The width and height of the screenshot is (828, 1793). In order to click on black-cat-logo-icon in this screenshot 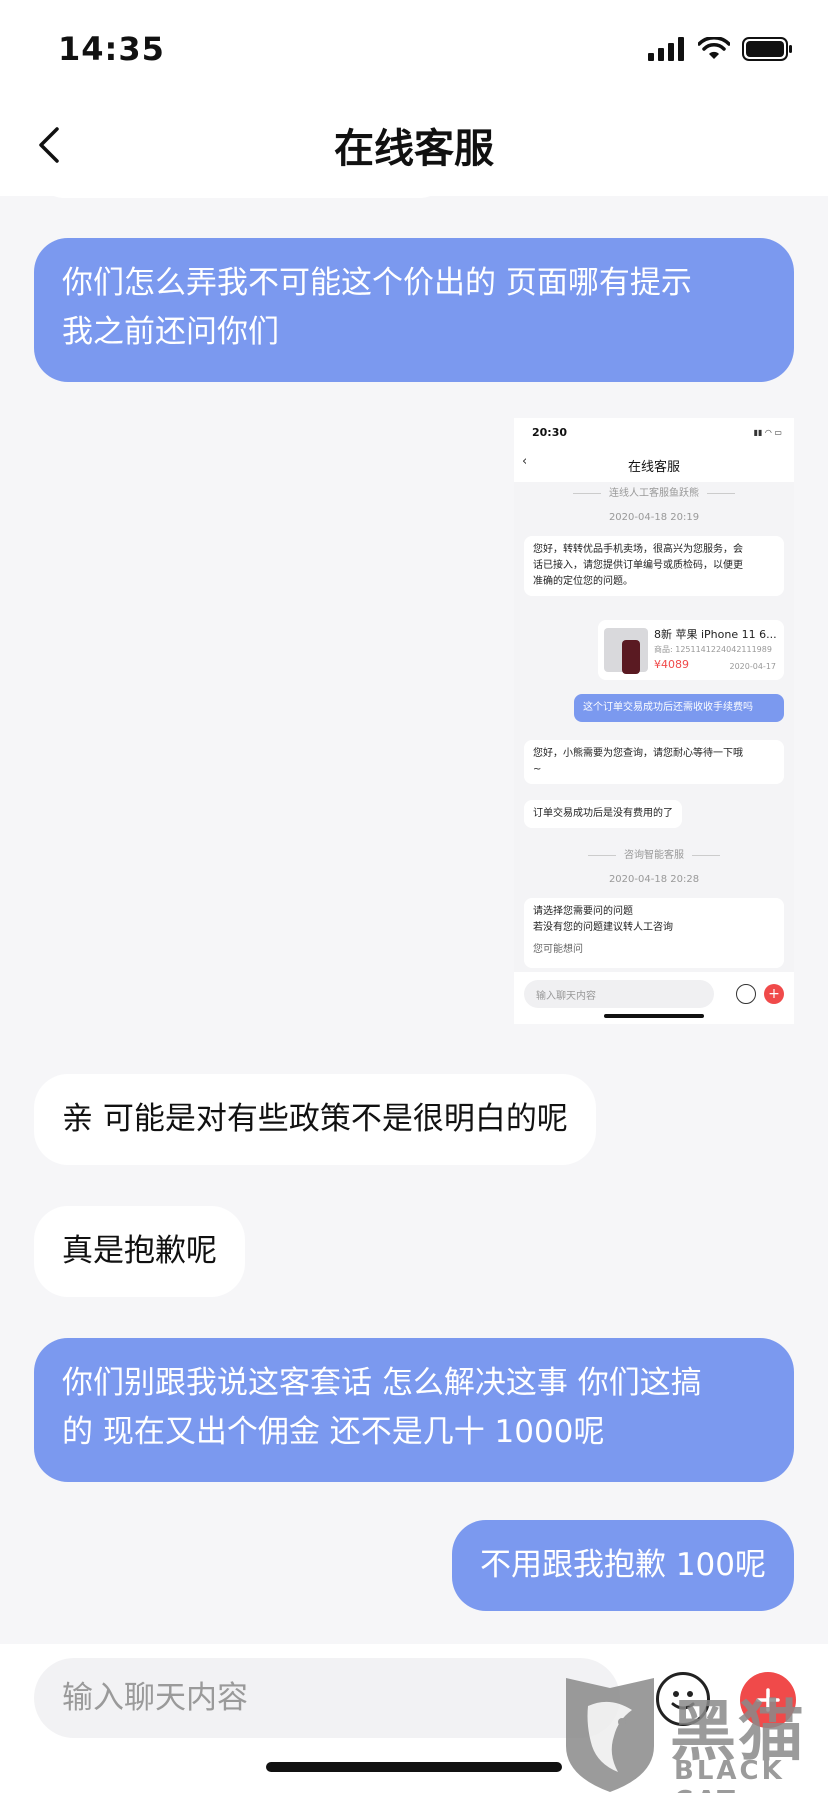, I will do `click(610, 1735)`.